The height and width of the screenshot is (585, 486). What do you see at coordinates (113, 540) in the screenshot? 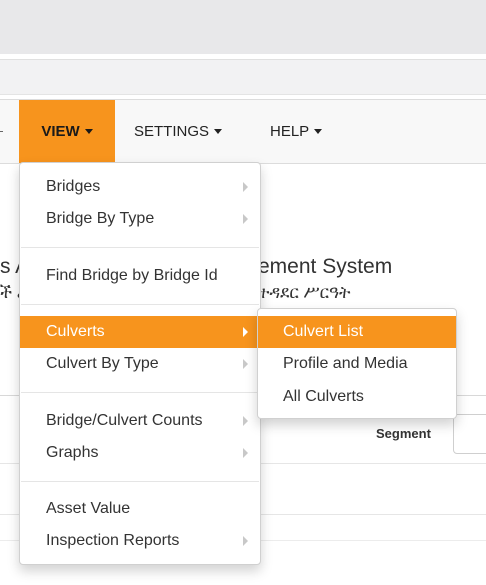
I see `menu-item-label: Inspection Reports` at bounding box center [113, 540].